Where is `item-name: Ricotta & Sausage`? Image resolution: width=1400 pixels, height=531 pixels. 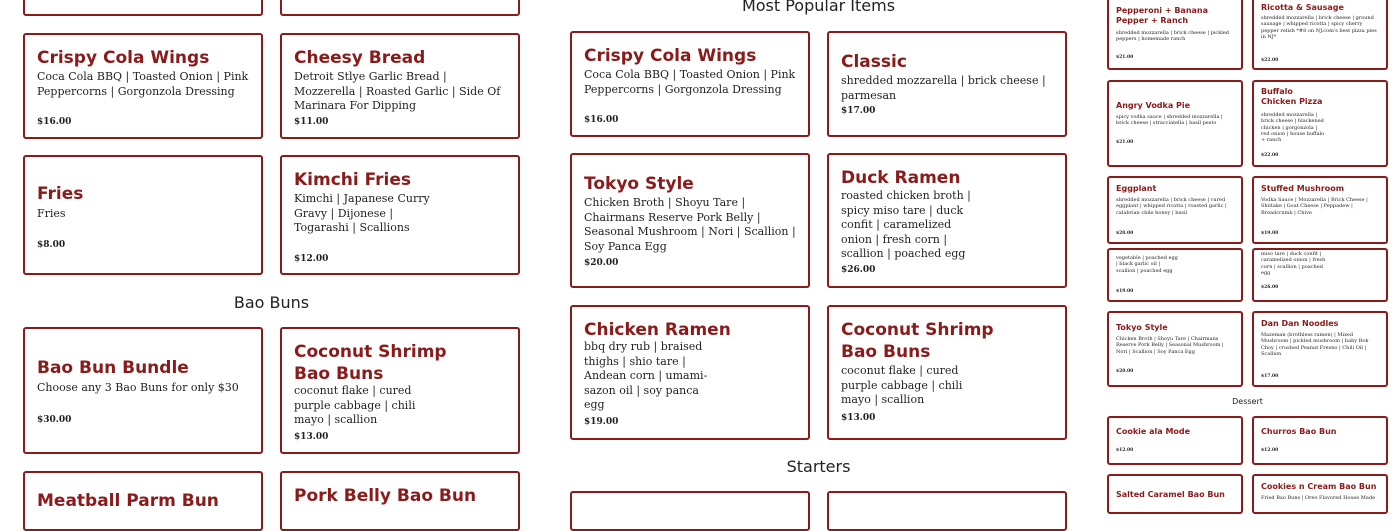
item-name: Ricotta & Sausage is located at coordinates (1302, 7).